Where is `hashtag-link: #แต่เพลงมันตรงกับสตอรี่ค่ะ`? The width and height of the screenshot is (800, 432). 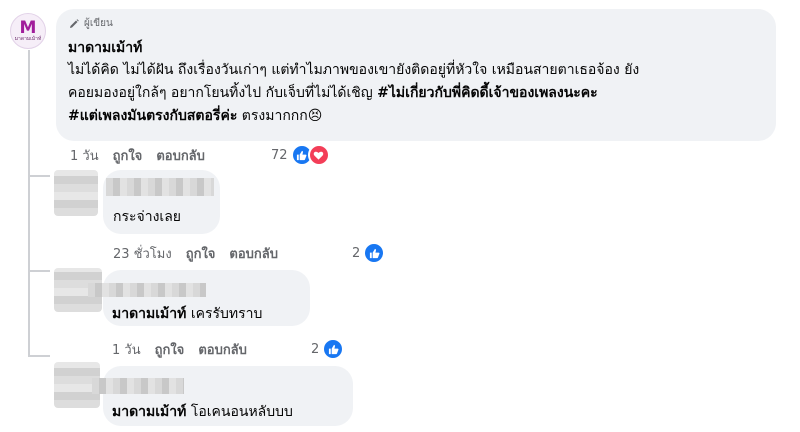
hashtag-link: #แต่เพลงมันตรงกับสตอรี่ค่ะ is located at coordinates (152, 116).